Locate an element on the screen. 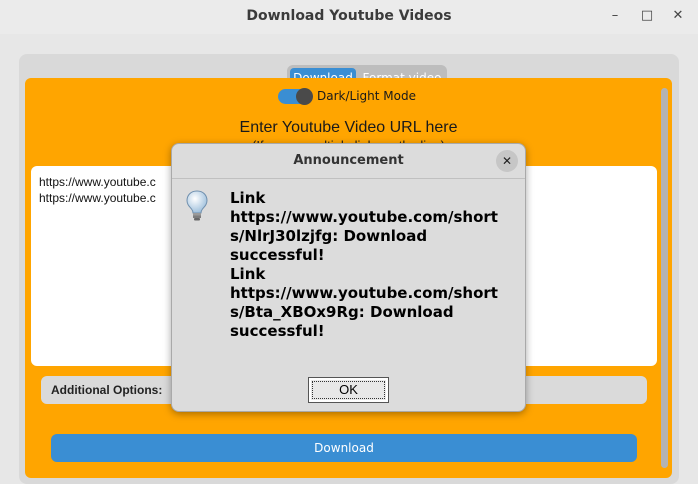 Image resolution: width=698 pixels, height=484 pixels. maximize-button: □ is located at coordinates (647, 16).